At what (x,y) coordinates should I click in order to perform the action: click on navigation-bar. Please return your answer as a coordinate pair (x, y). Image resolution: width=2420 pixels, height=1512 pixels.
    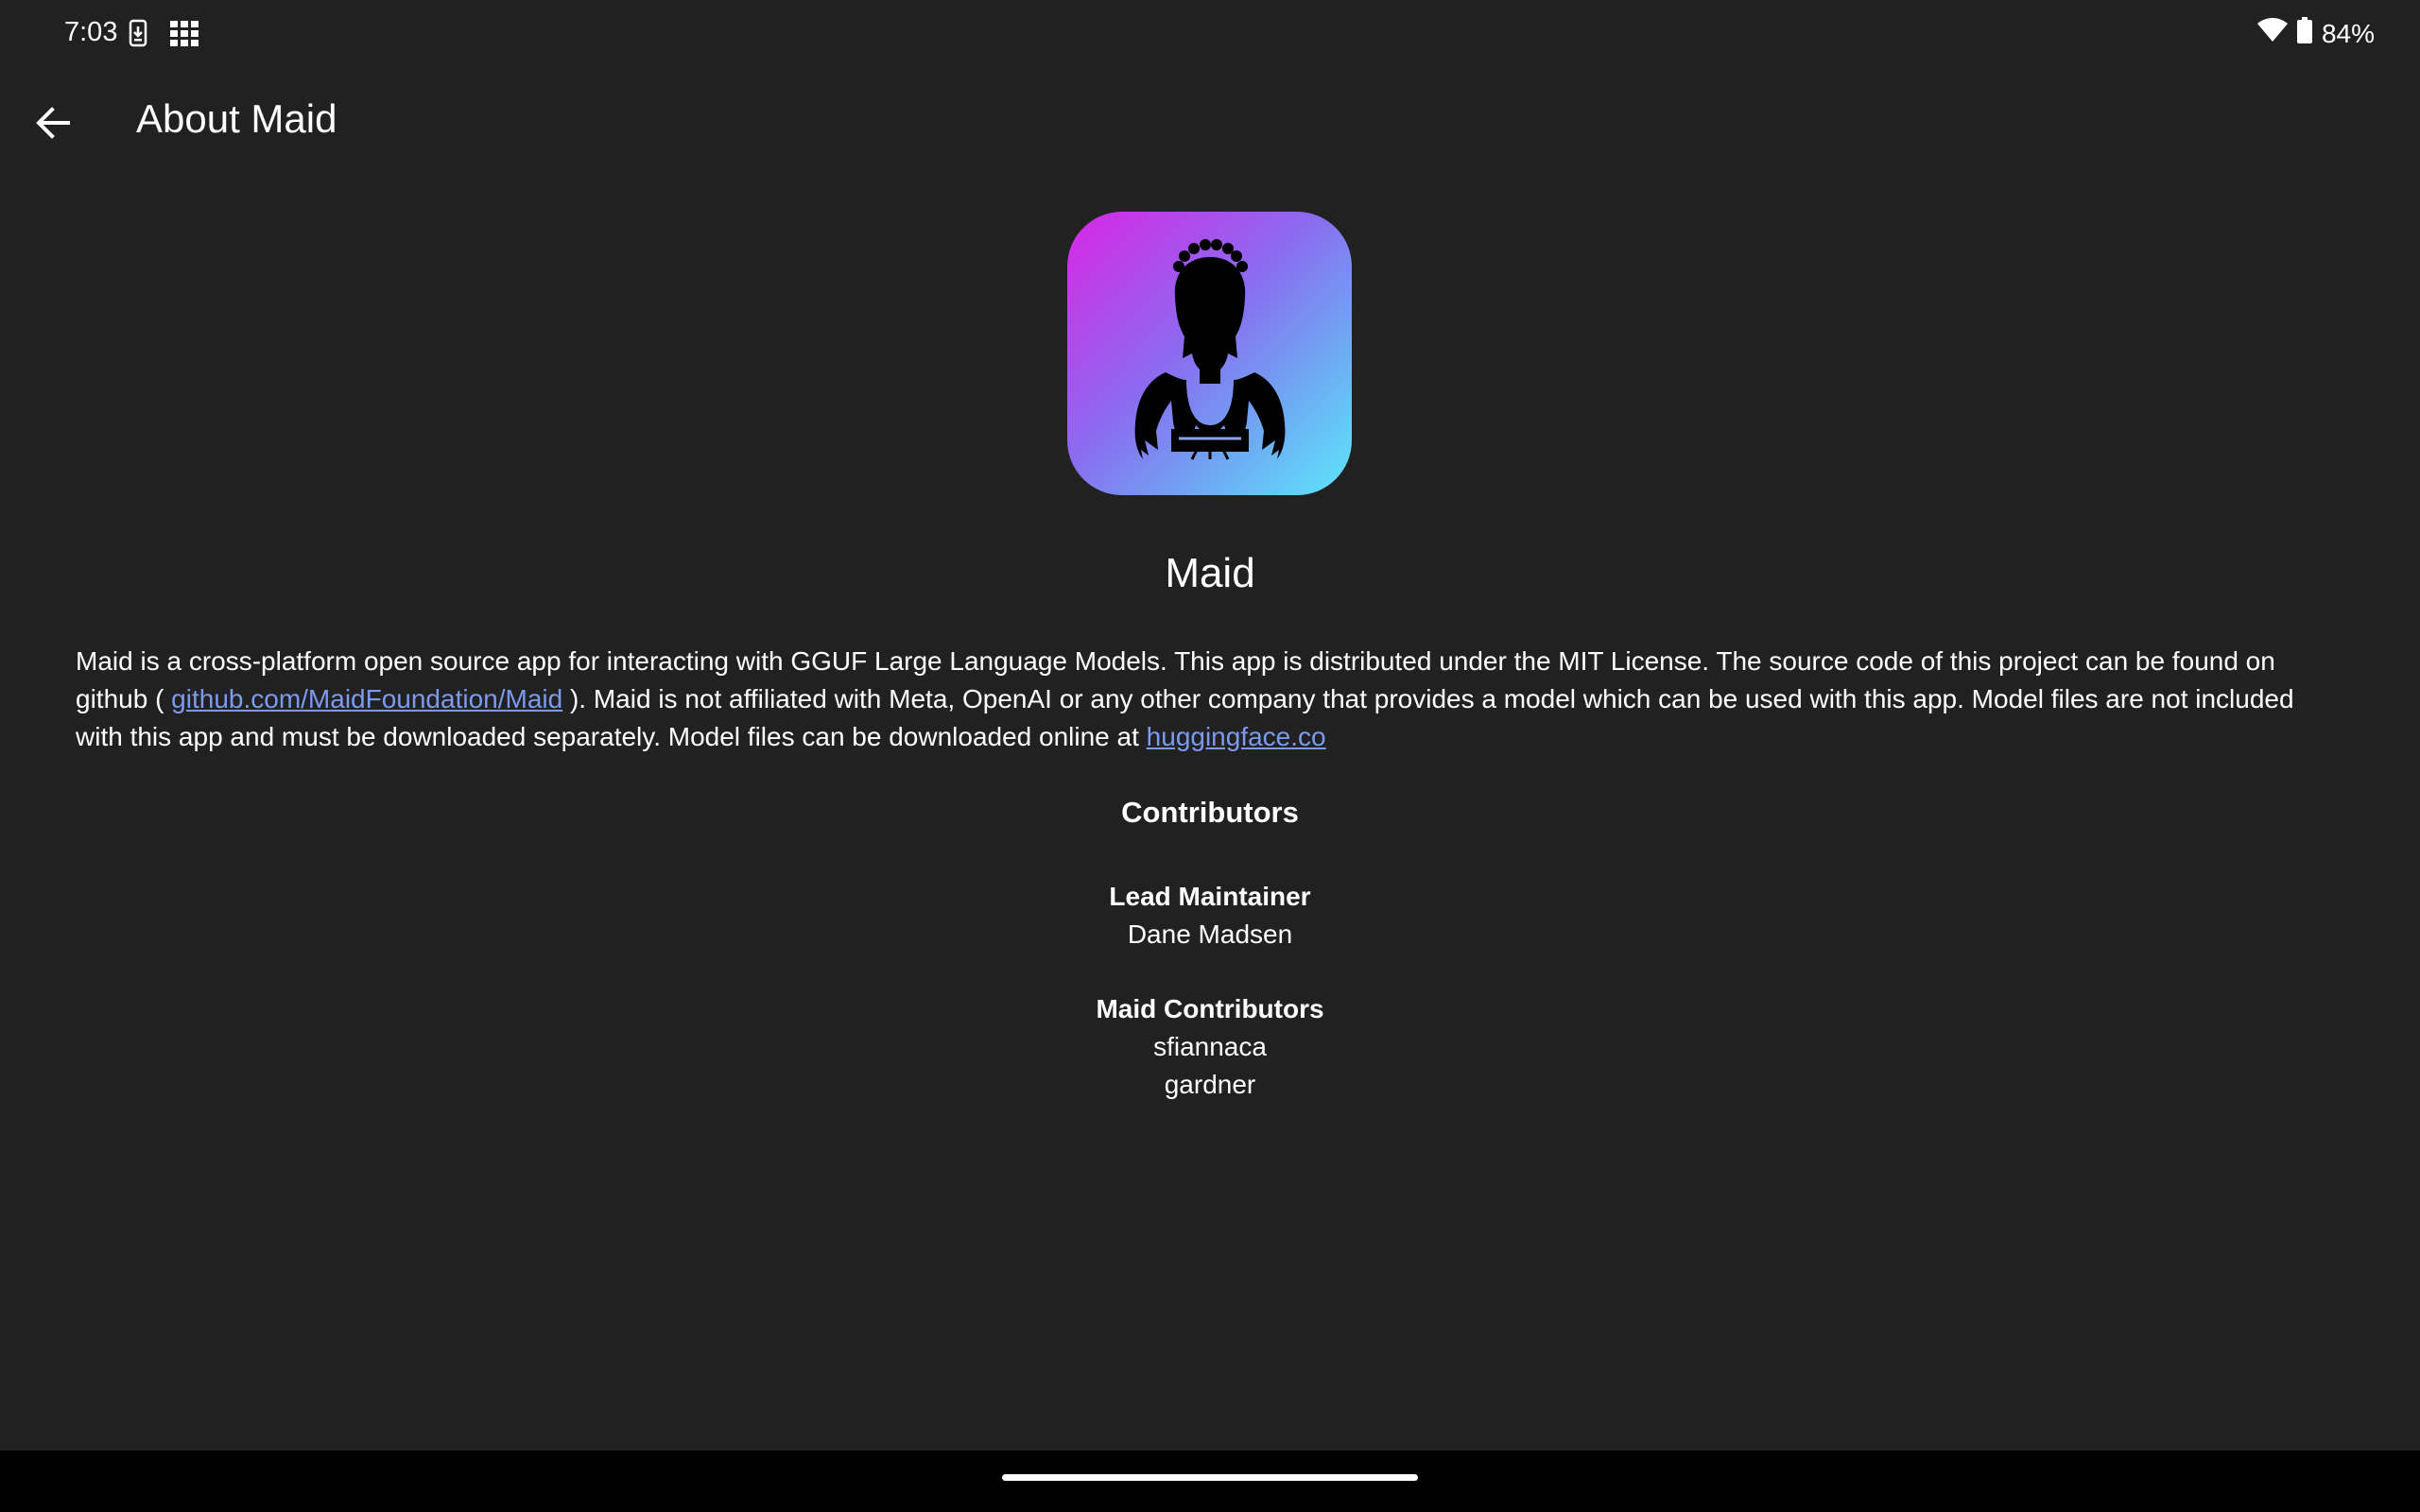
    Looking at the image, I should click on (1210, 1481).